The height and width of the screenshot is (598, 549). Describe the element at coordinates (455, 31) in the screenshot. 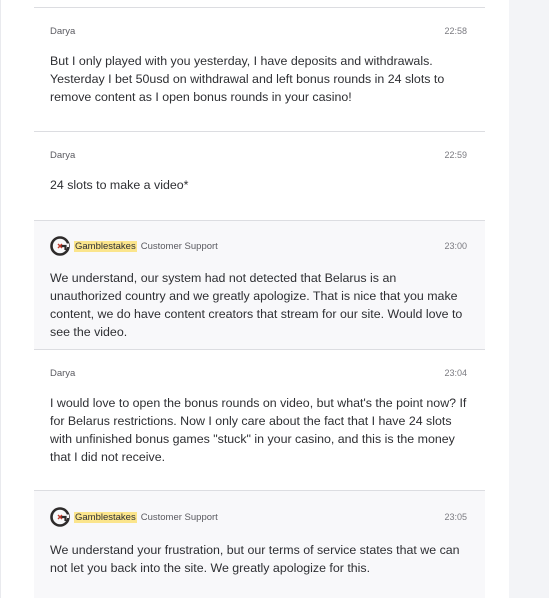

I see `message-time: 22:58` at that location.